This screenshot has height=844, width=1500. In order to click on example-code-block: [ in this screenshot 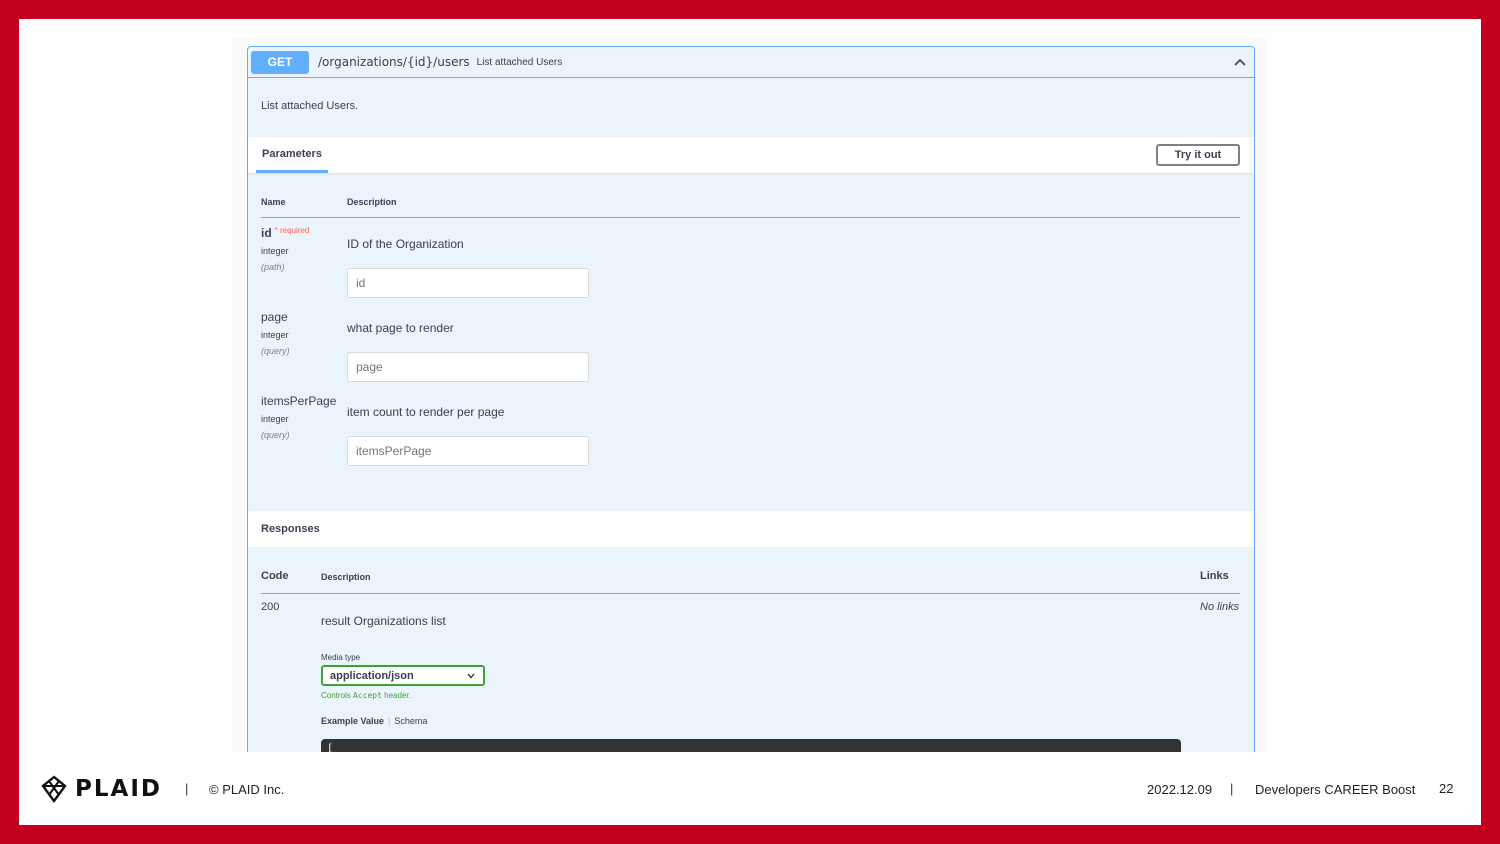, I will do `click(751, 745)`.